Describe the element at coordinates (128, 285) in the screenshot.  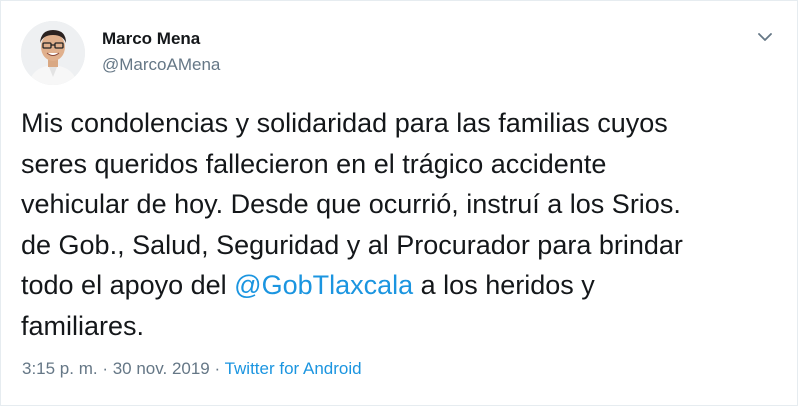
I see `tweet-text-segment: todo el apoyo del` at that location.